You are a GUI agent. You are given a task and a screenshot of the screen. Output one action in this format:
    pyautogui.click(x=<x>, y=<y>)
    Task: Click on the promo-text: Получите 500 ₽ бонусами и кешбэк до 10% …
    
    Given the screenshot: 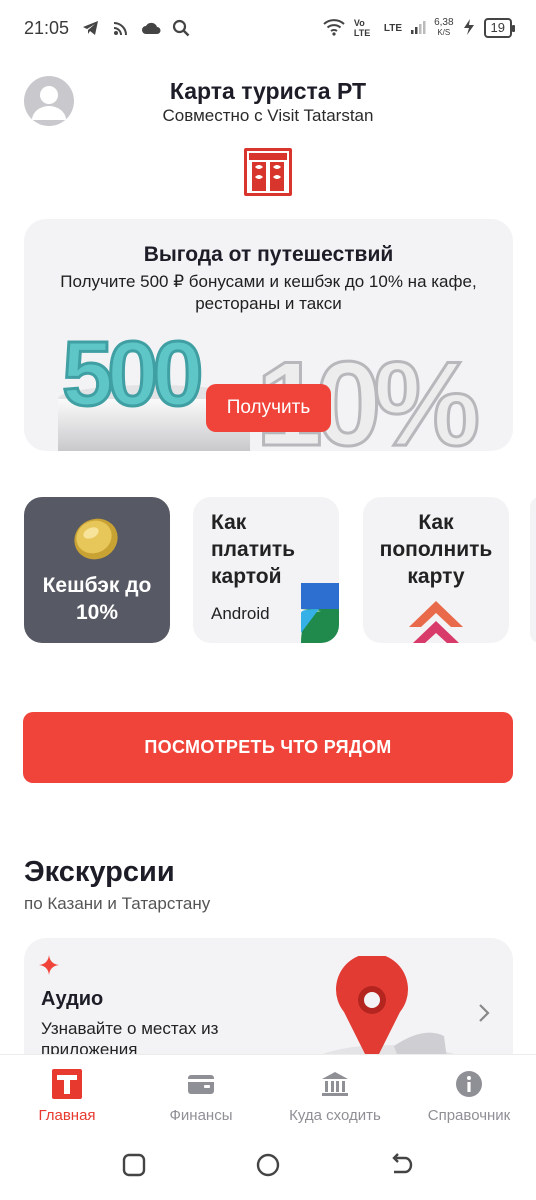 What is the action you would take?
    pyautogui.click(x=268, y=292)
    